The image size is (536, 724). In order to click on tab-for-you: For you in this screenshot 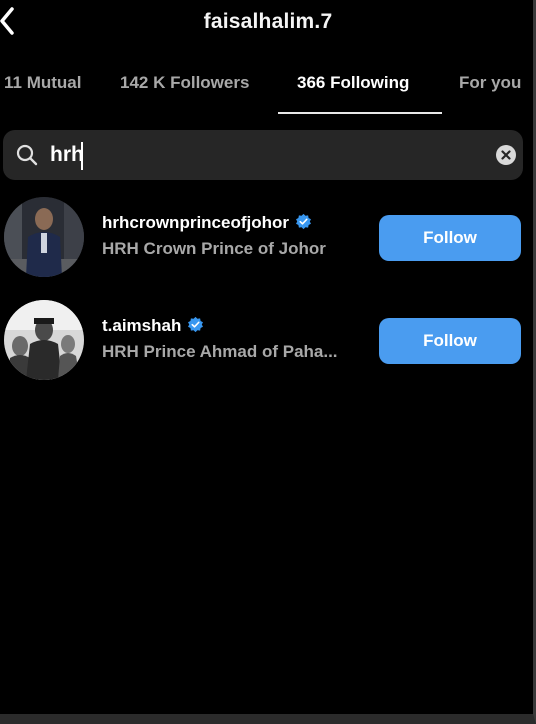, I will do `click(490, 83)`.